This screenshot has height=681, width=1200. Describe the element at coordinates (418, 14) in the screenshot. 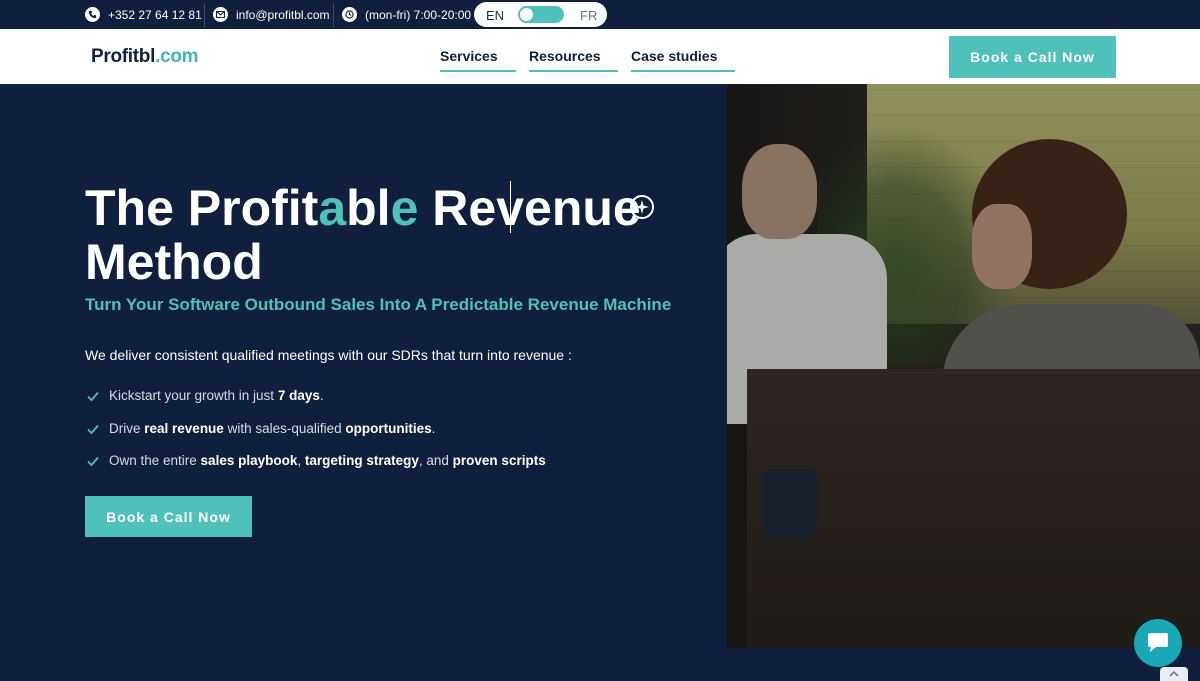

I see `hours-text: (mon-fri) 7:00-20:00` at that location.